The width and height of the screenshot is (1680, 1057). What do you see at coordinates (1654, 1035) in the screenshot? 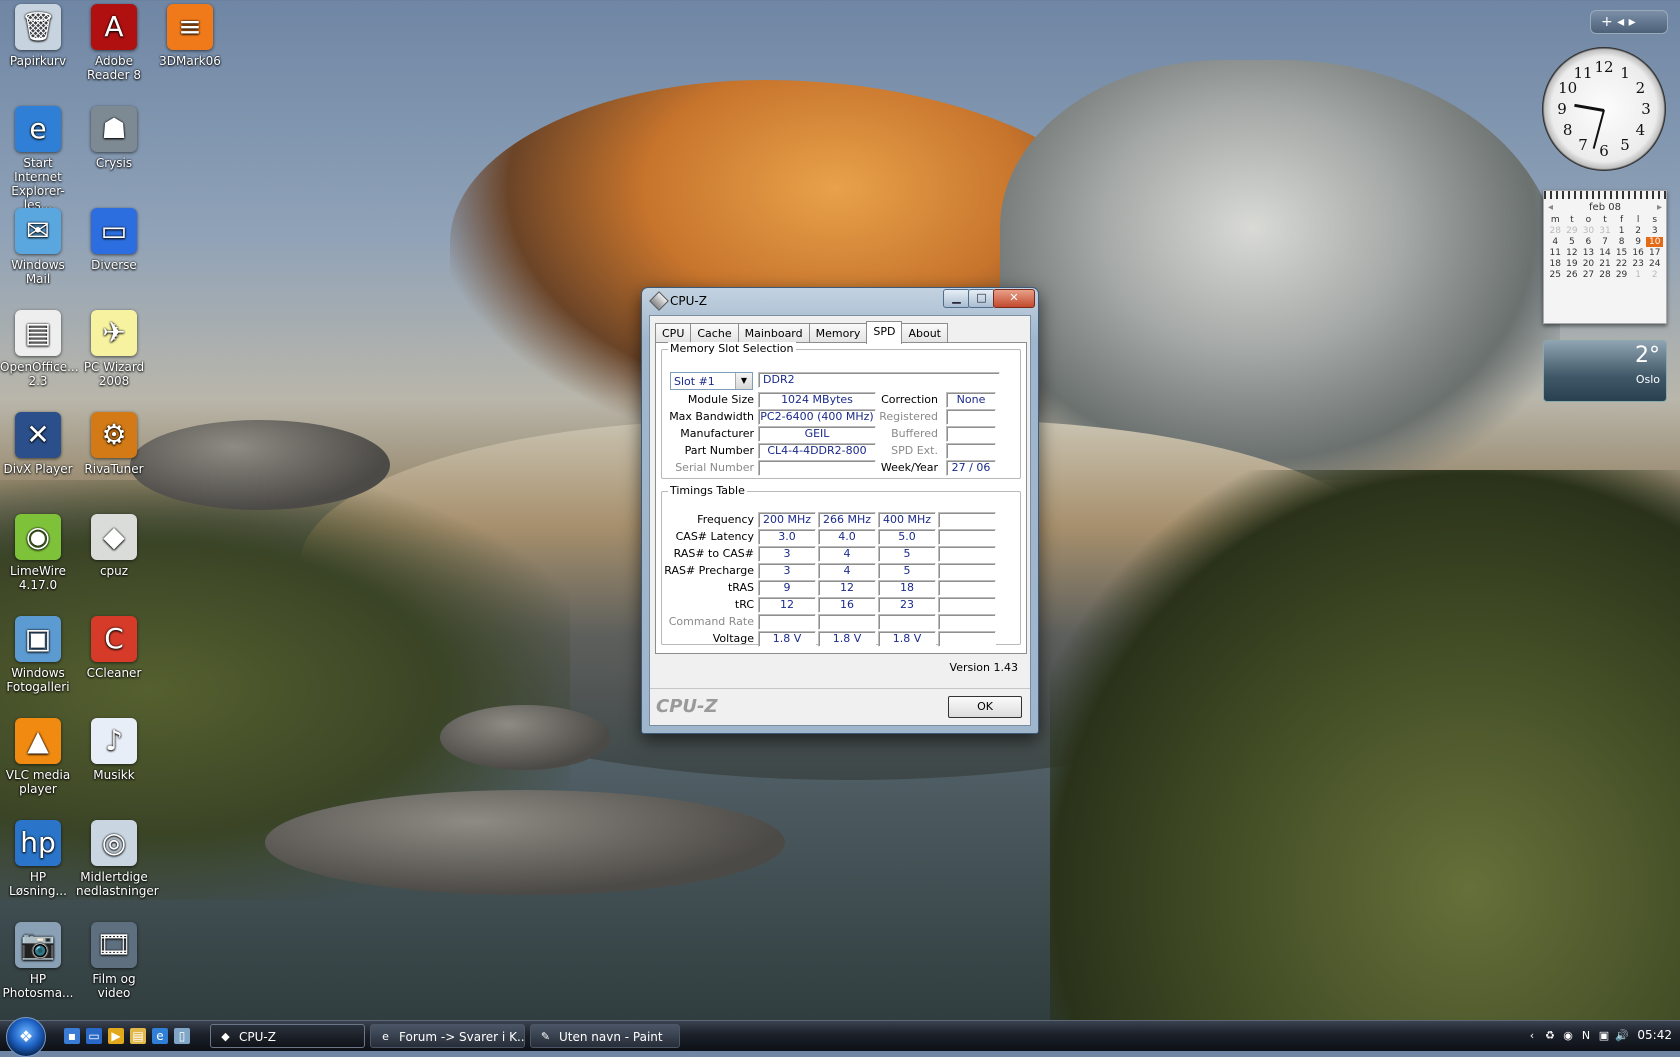
I see `clock-time: 05:42` at bounding box center [1654, 1035].